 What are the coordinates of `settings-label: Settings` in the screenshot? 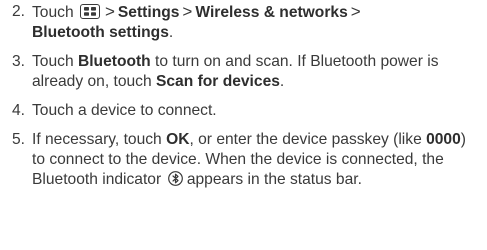 It's located at (148, 12).